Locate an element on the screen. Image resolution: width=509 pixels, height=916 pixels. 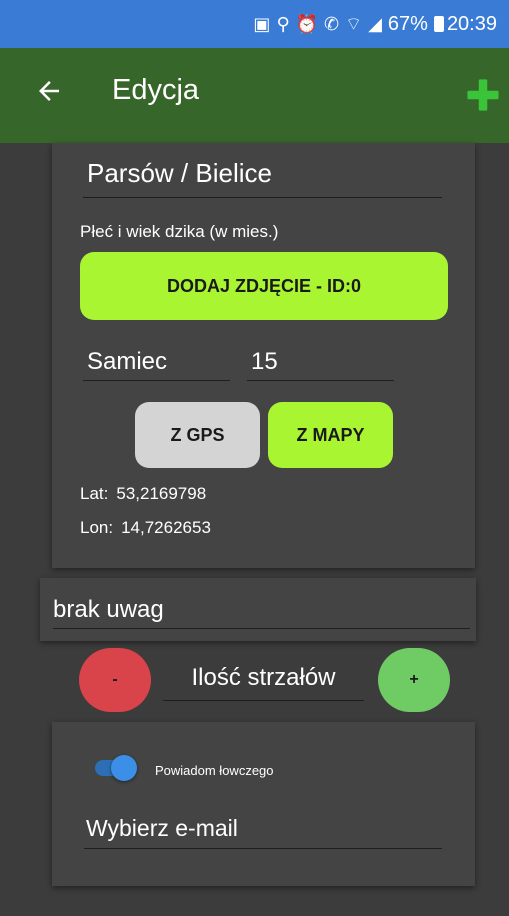
from-map-button: Z MAPY is located at coordinates (330, 435).